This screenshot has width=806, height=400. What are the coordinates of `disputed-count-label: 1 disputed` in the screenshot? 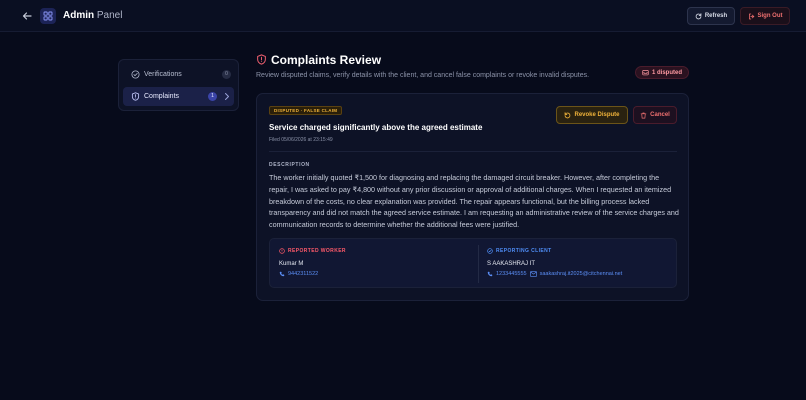 It's located at (666, 72).